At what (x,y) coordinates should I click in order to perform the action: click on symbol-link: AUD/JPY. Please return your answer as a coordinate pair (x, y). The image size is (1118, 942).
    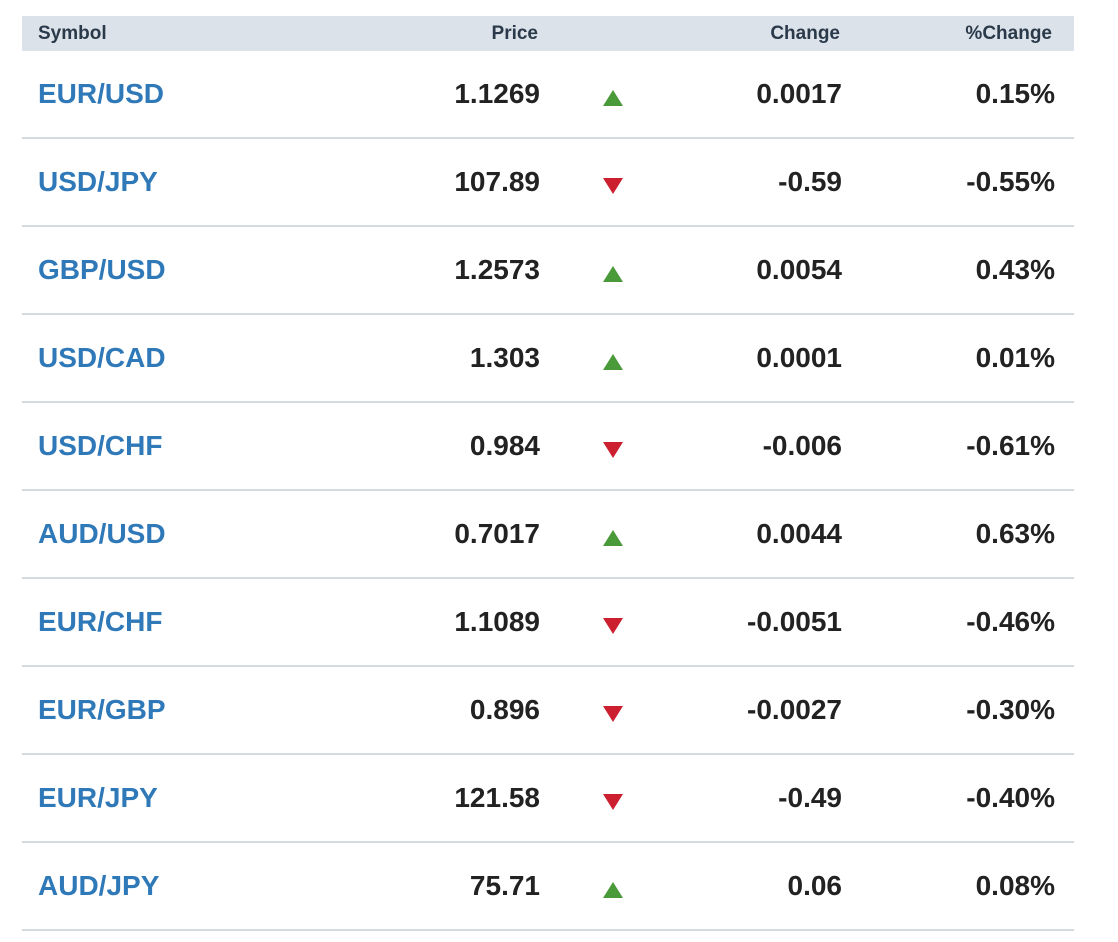
    Looking at the image, I should click on (98, 886).